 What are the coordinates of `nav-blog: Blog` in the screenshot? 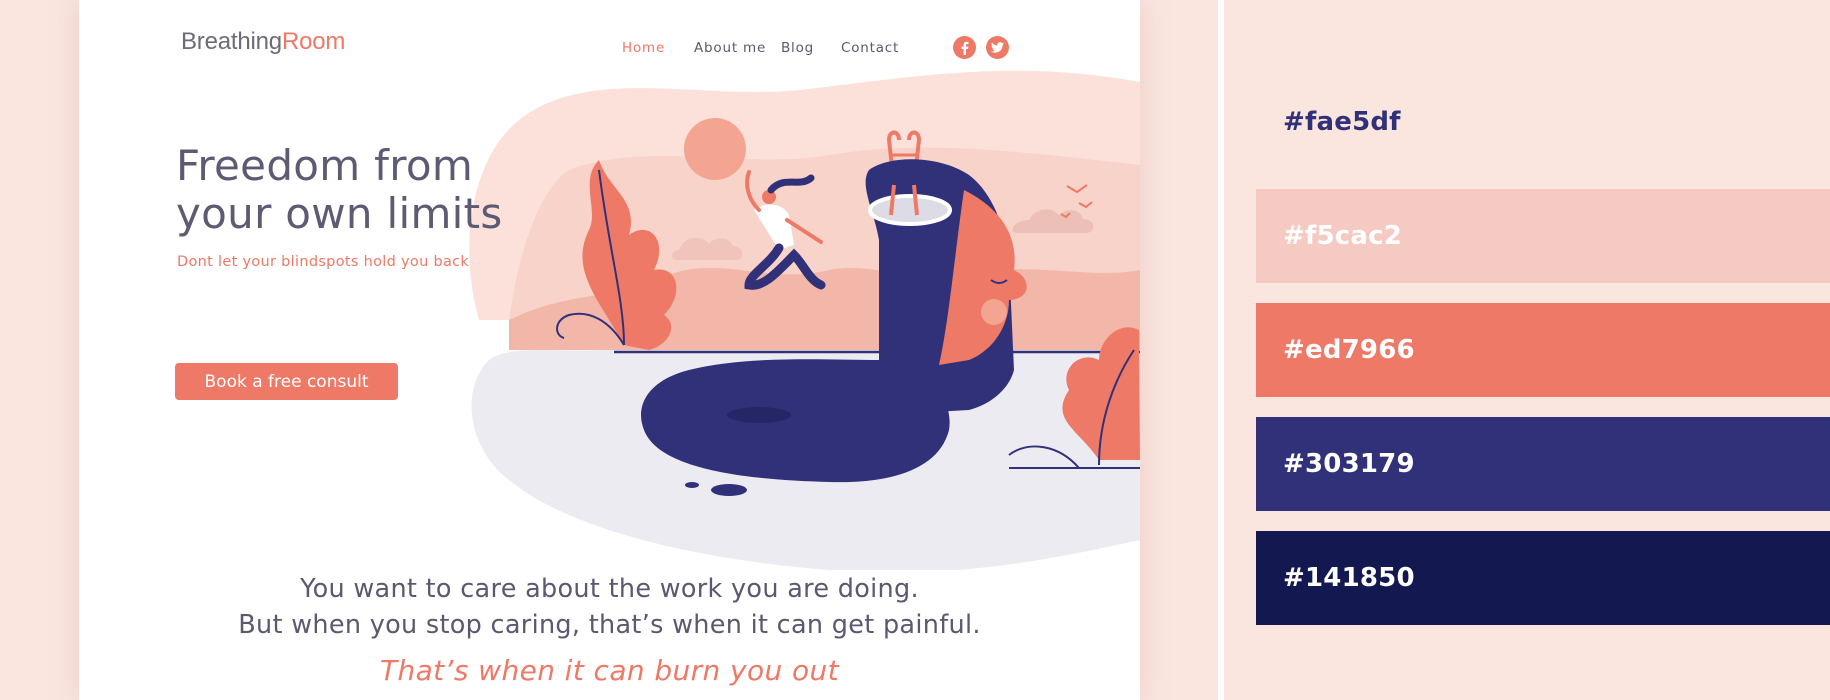 It's located at (797, 48).